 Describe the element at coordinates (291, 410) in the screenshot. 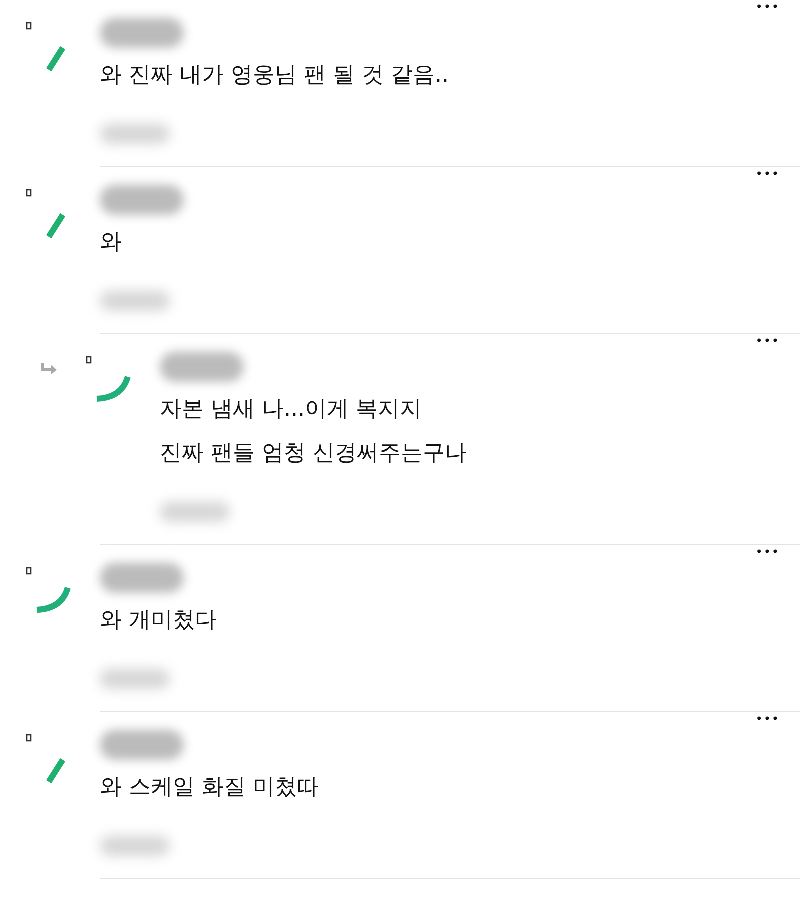

I see `comment-text: 자본 냄새 나...이게 복지지` at that location.